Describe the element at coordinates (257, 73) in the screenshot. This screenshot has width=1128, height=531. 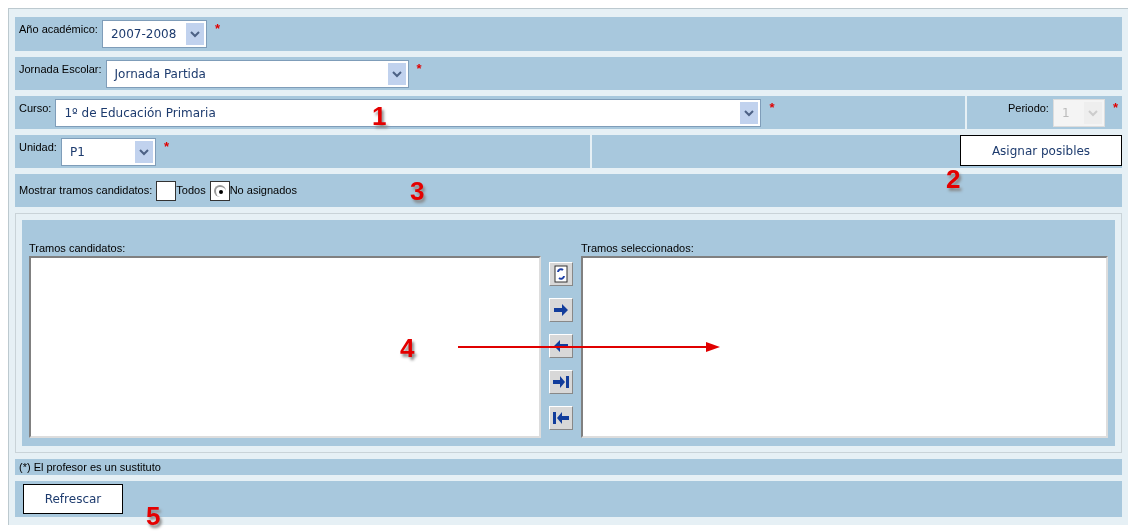
I see `dropdown: Jornada Partida` at that location.